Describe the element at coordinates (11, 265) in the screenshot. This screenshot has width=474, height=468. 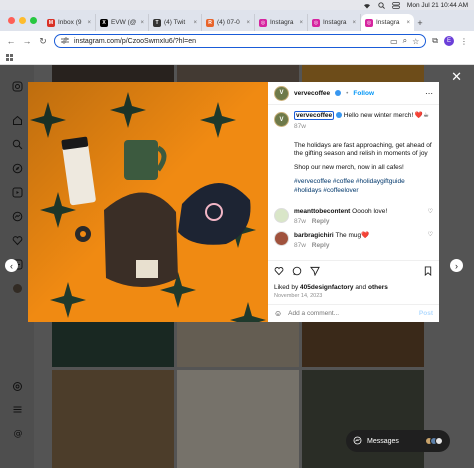
I see `previous-post-arrow-icon: ‹` at that location.